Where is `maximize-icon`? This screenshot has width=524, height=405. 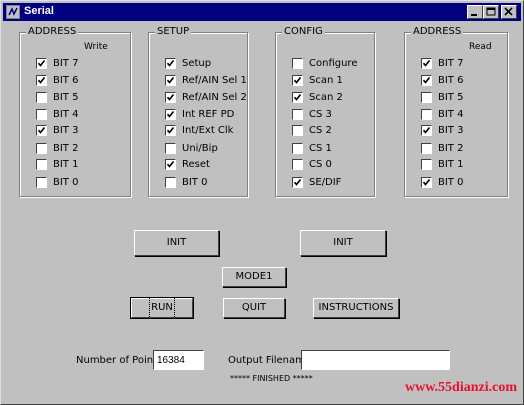
maximize-icon is located at coordinates (491, 11).